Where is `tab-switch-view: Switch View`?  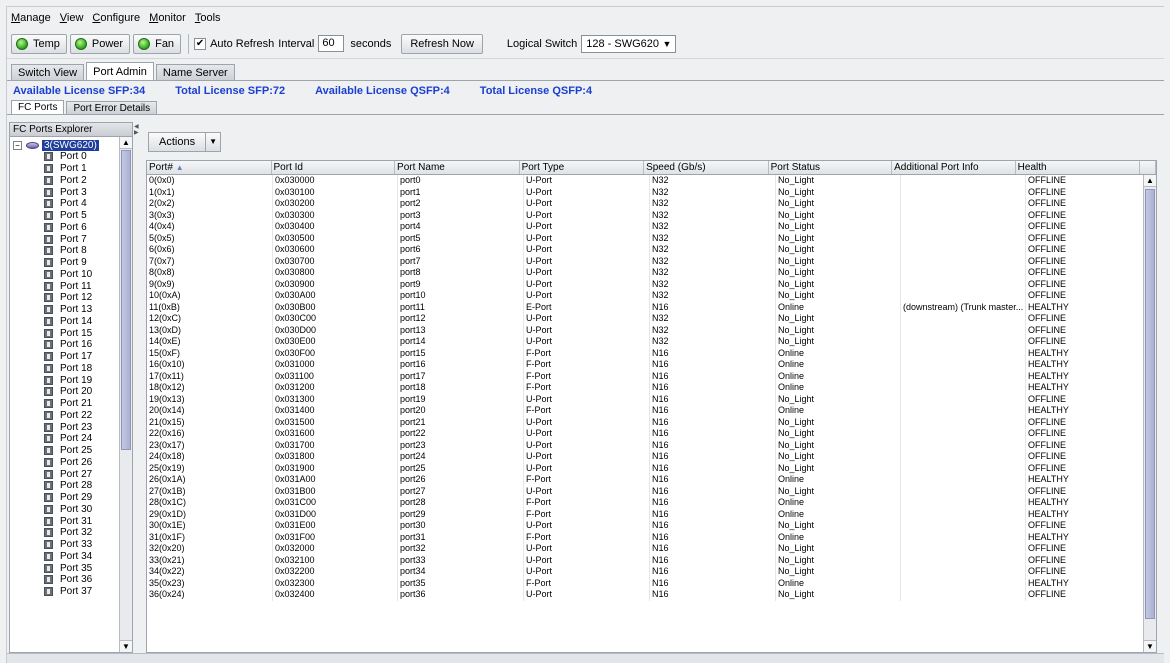 tab-switch-view: Switch View is located at coordinates (48, 72).